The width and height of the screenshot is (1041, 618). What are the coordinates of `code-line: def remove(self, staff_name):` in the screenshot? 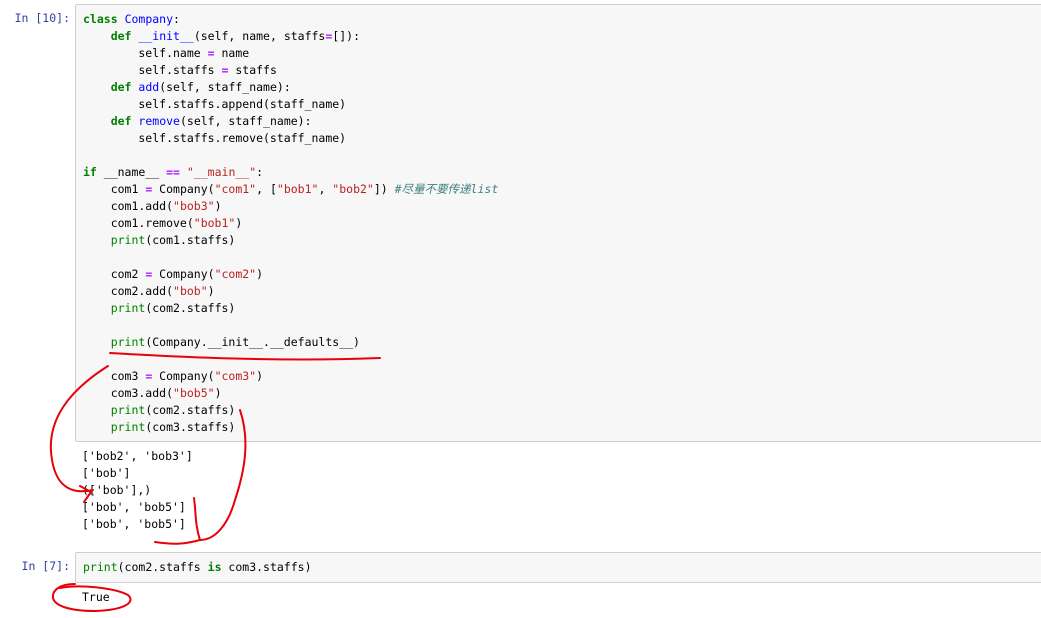 It's located at (197, 121).